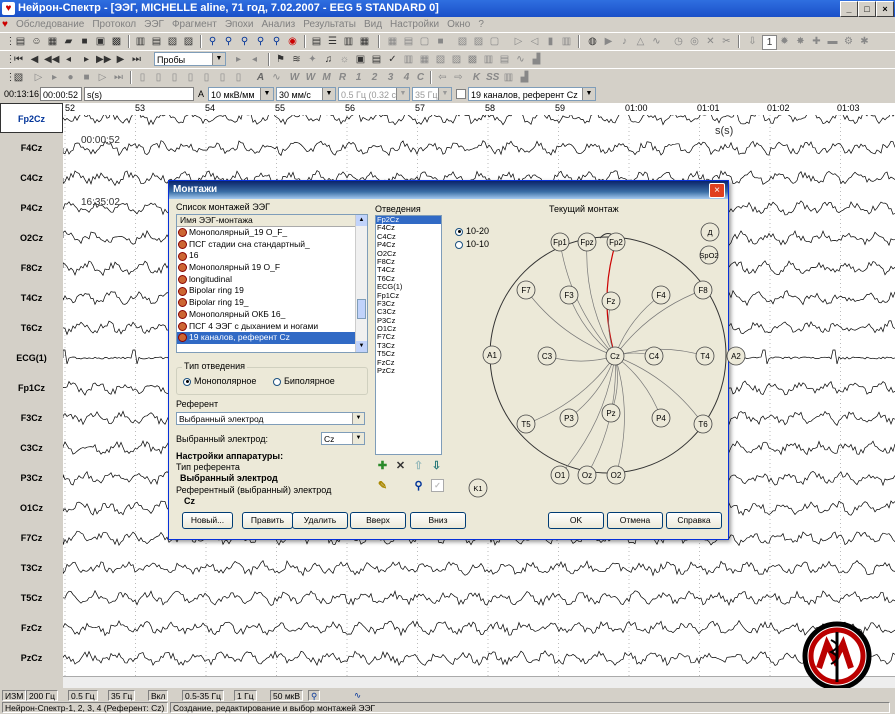  Describe the element at coordinates (328, 59) in the screenshot. I see `sound-icon: ♫` at that location.